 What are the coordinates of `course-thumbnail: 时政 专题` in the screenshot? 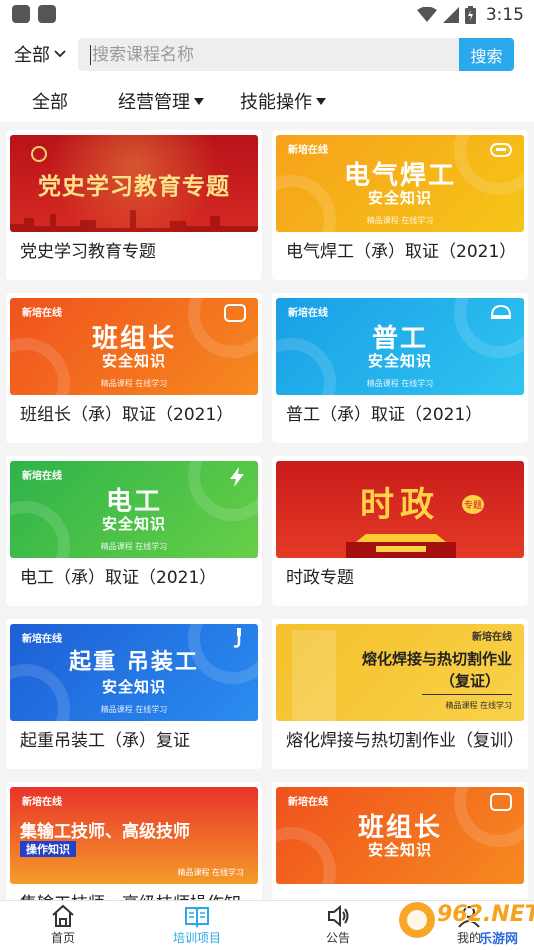 It's located at (400, 509).